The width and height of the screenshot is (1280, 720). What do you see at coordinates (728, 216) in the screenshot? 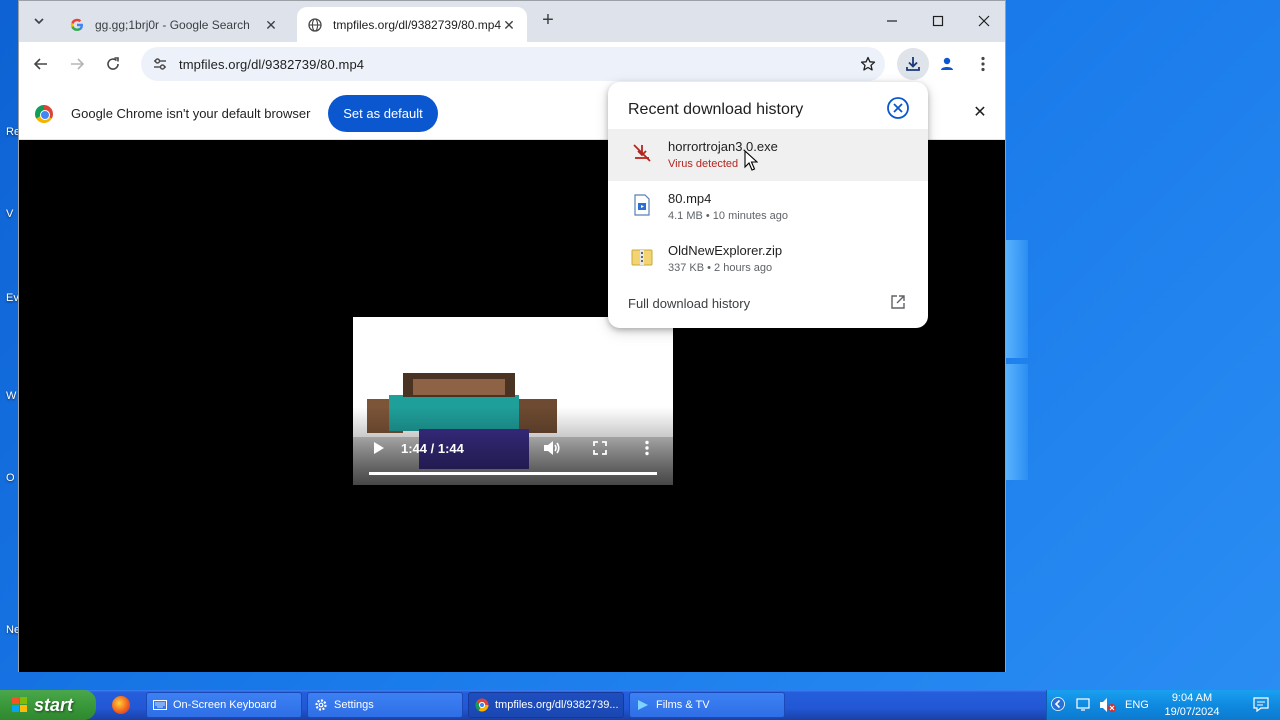
I see `download-meta: 4.1 MB • 10 minutes ago` at bounding box center [728, 216].